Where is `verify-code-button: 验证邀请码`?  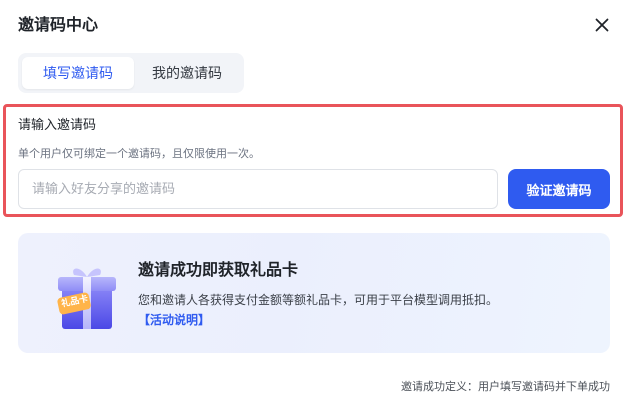
verify-code-button: 验证邀请码 is located at coordinates (559, 189).